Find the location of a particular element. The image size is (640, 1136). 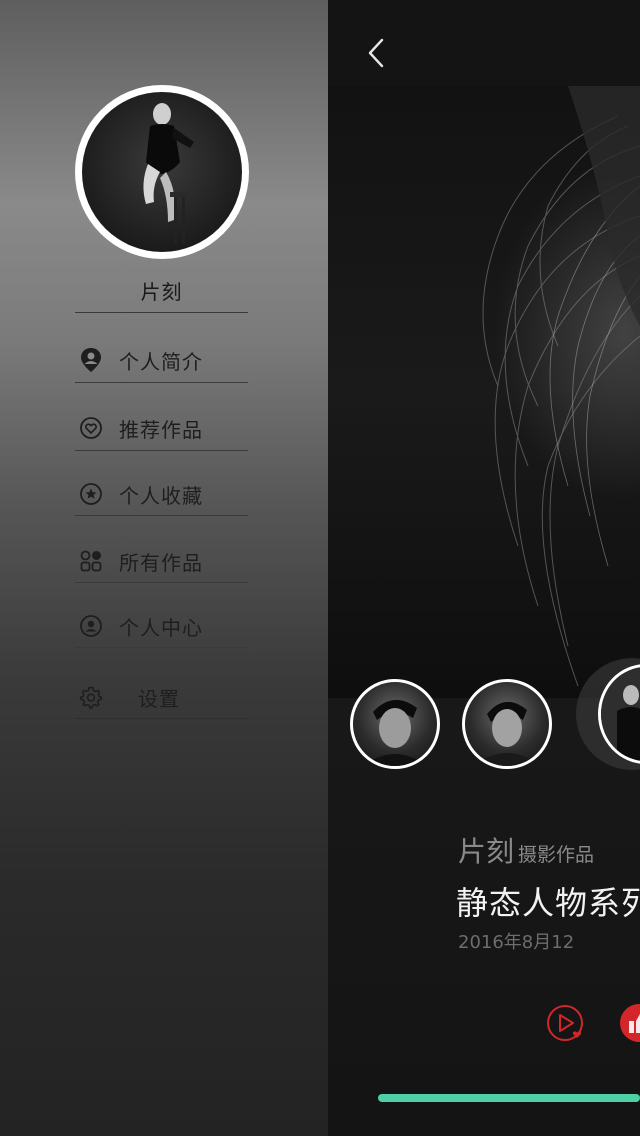

chevron-left-icon is located at coordinates (376, 53).